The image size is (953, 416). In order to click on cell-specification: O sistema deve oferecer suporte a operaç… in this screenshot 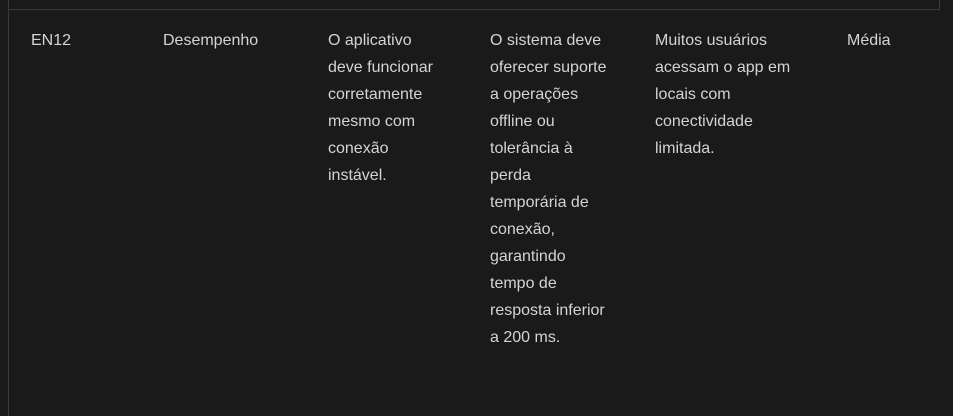, I will do `click(572, 180)`.